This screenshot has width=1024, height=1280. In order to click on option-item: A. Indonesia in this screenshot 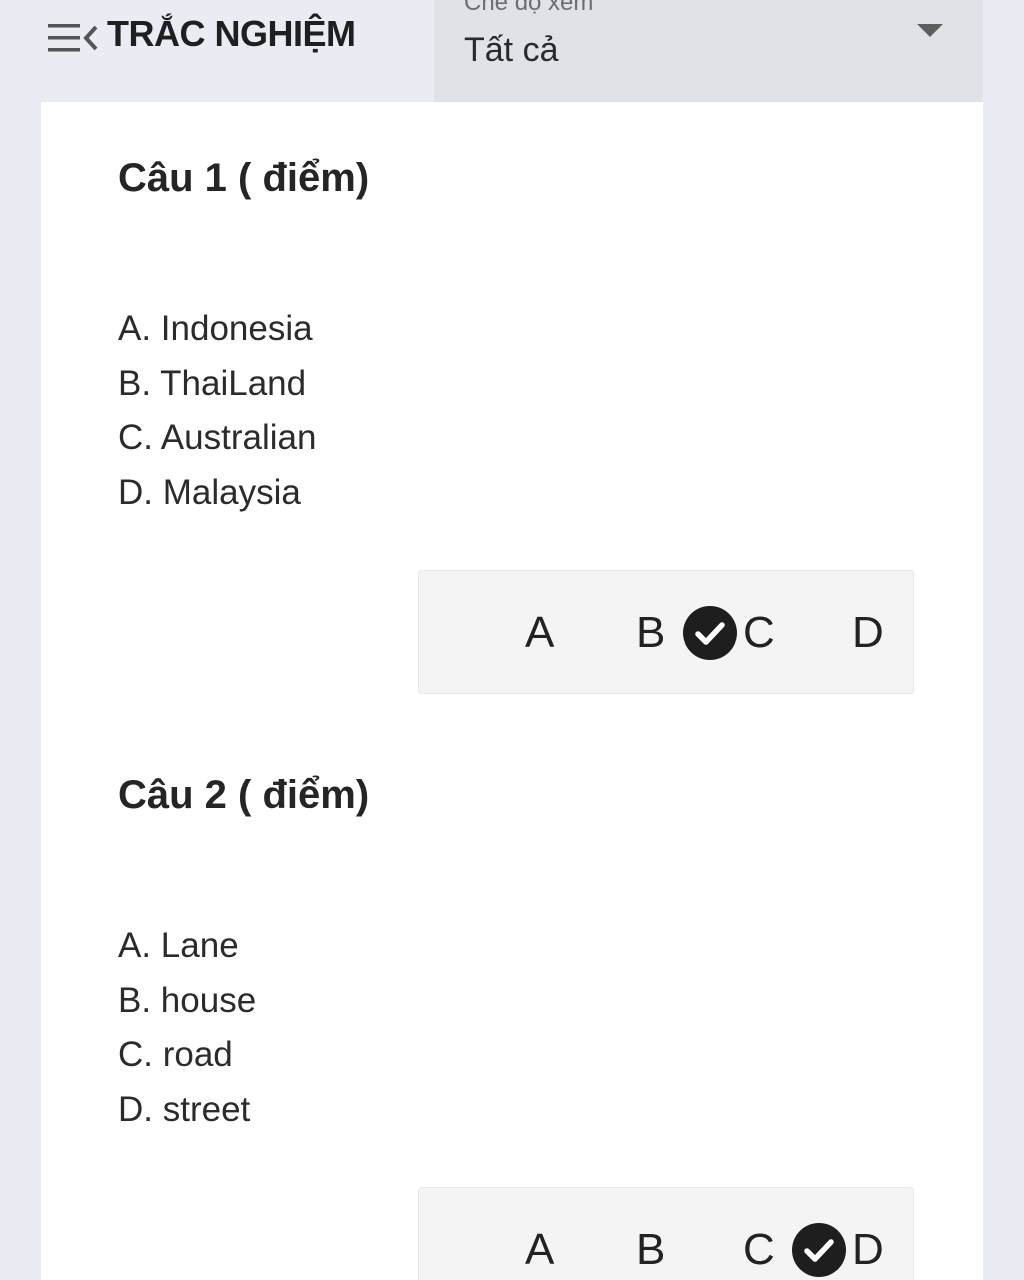, I will do `click(215, 328)`.